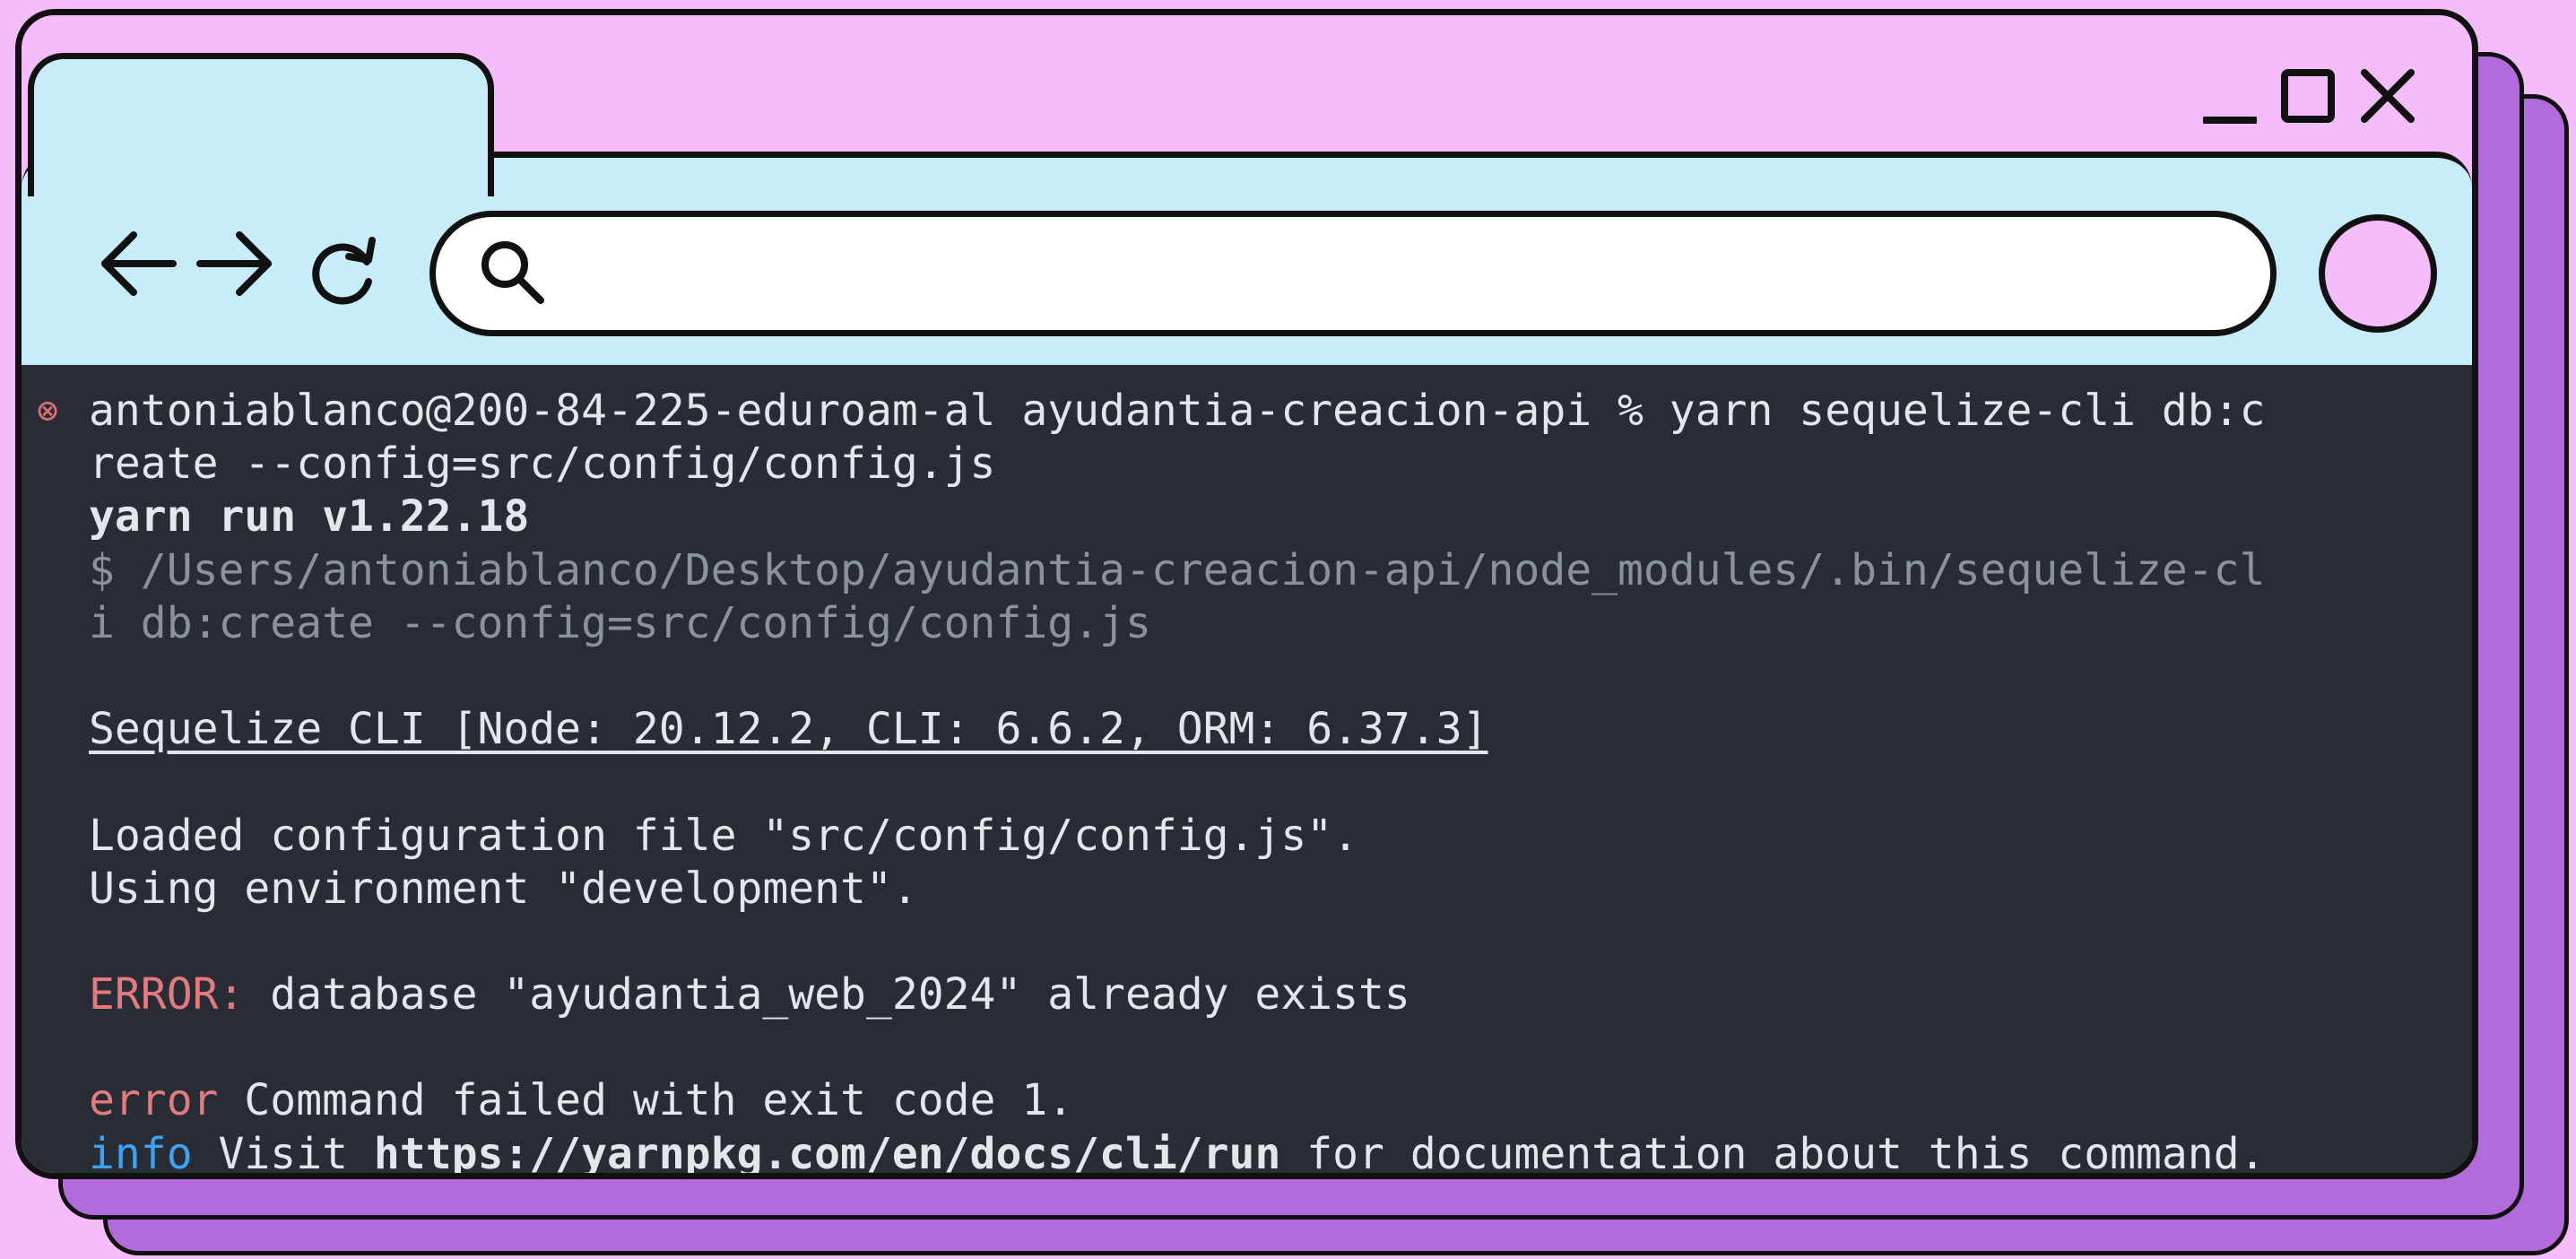 The width and height of the screenshot is (2576, 1259). I want to click on window-controls, so click(2309, 96).